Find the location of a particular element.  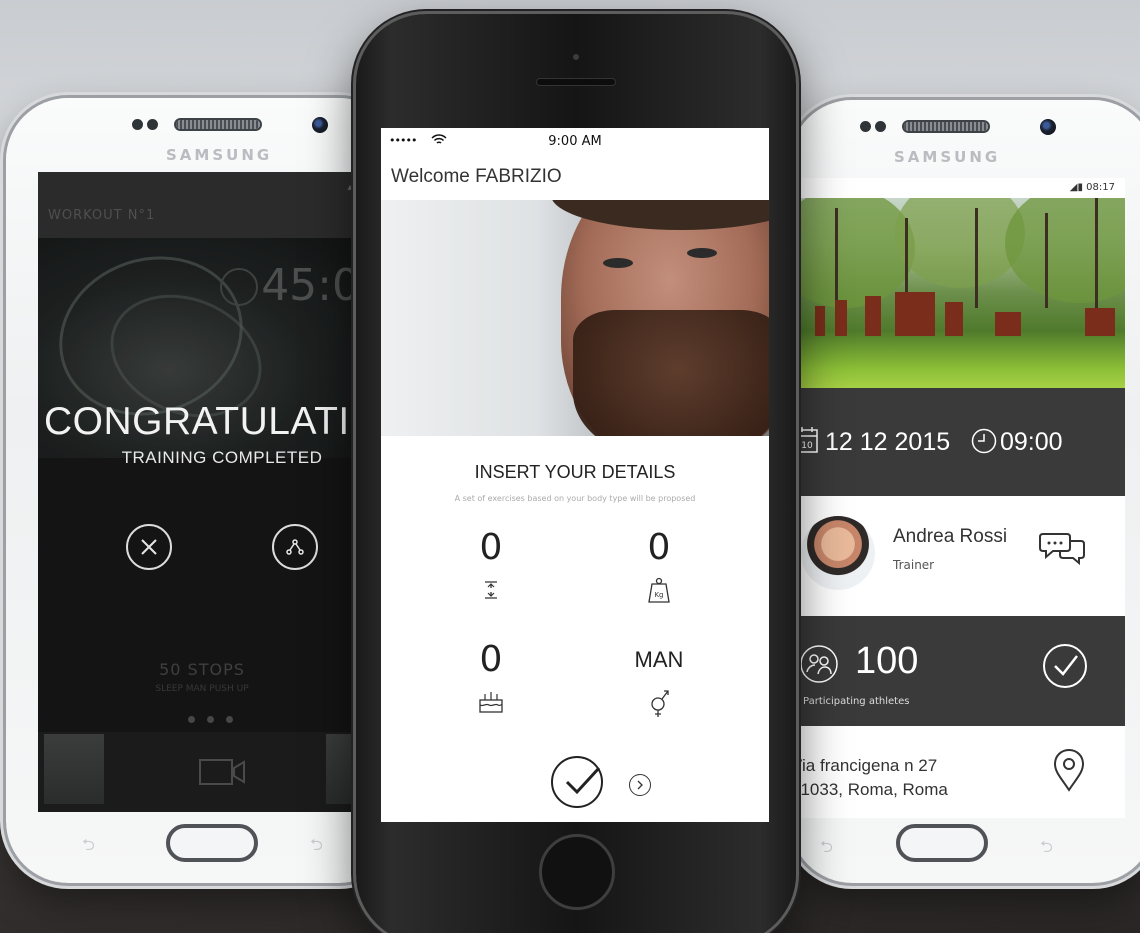

participants-panel: 100 Participating athletes is located at coordinates (960, 671).